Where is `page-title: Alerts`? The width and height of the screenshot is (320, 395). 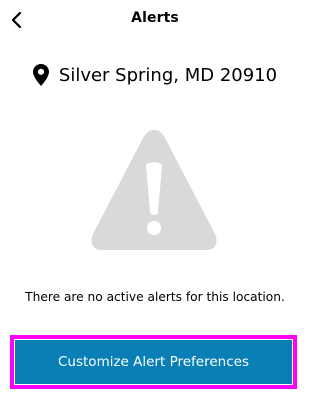
page-title: Alerts is located at coordinates (155, 18).